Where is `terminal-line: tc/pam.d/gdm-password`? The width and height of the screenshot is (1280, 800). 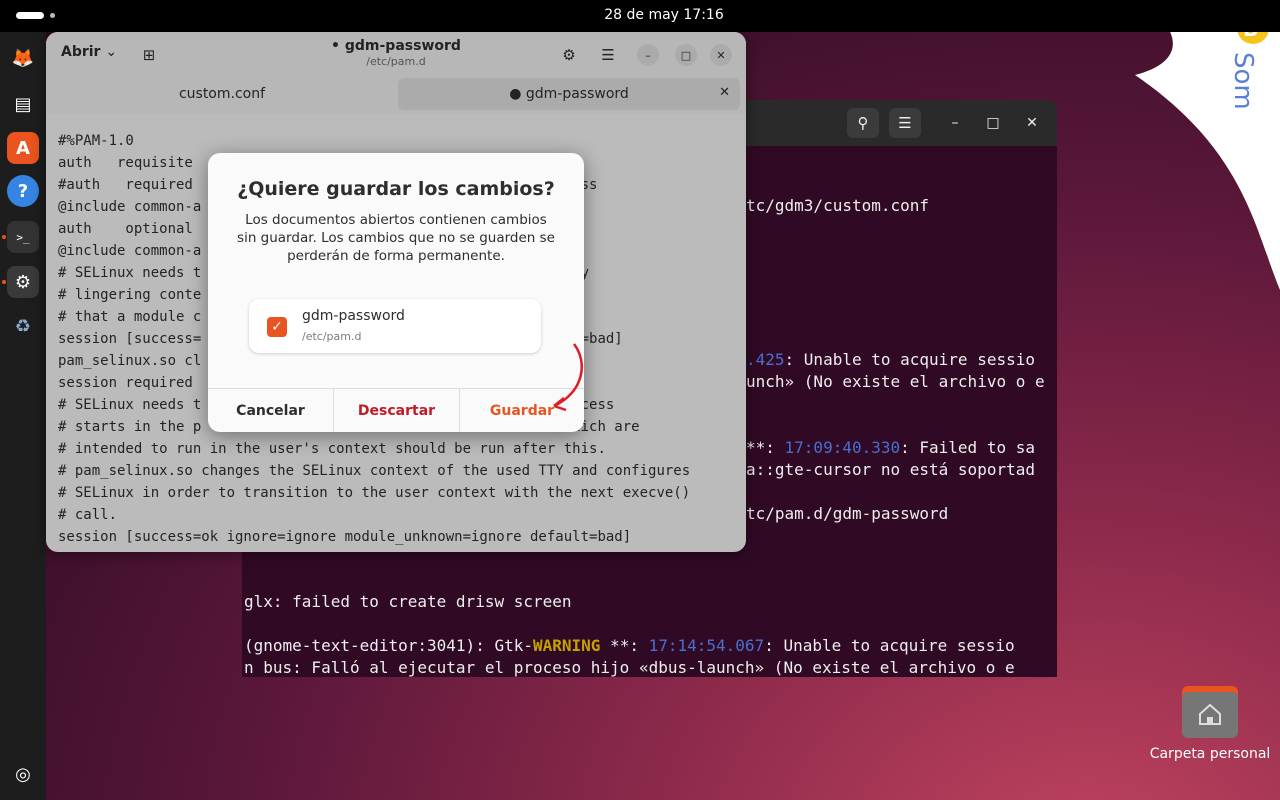 terminal-line: tc/pam.d/gdm-password is located at coordinates (847, 513).